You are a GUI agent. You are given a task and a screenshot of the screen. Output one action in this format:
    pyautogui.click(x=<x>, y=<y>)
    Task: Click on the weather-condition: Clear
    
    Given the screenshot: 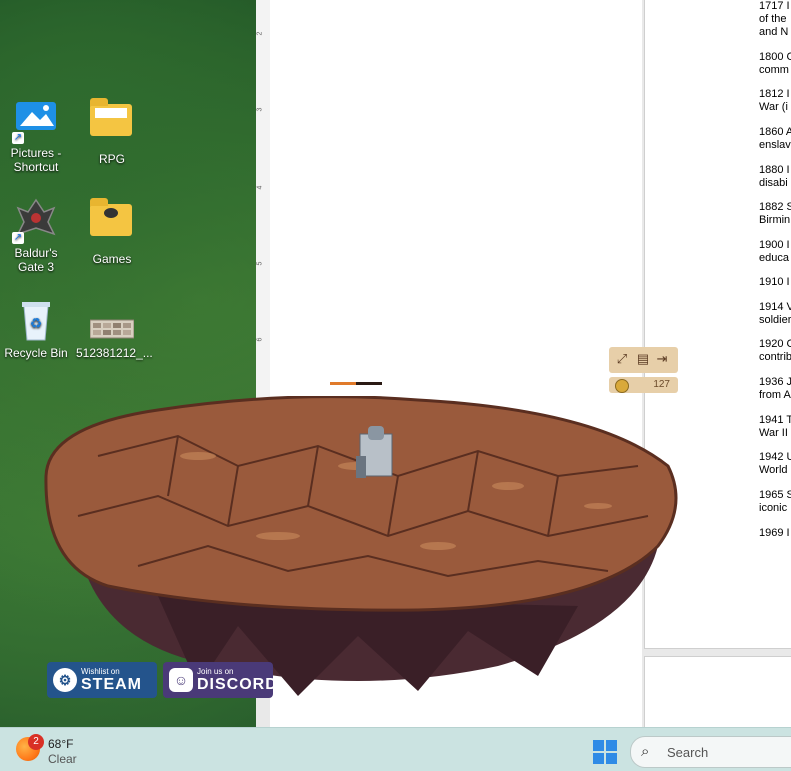 What is the action you would take?
    pyautogui.click(x=62, y=759)
    